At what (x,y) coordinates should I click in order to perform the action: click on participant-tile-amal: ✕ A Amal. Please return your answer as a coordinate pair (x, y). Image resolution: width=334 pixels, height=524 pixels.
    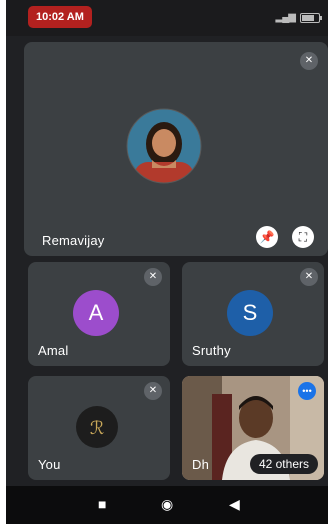
    Looking at the image, I should click on (99, 314).